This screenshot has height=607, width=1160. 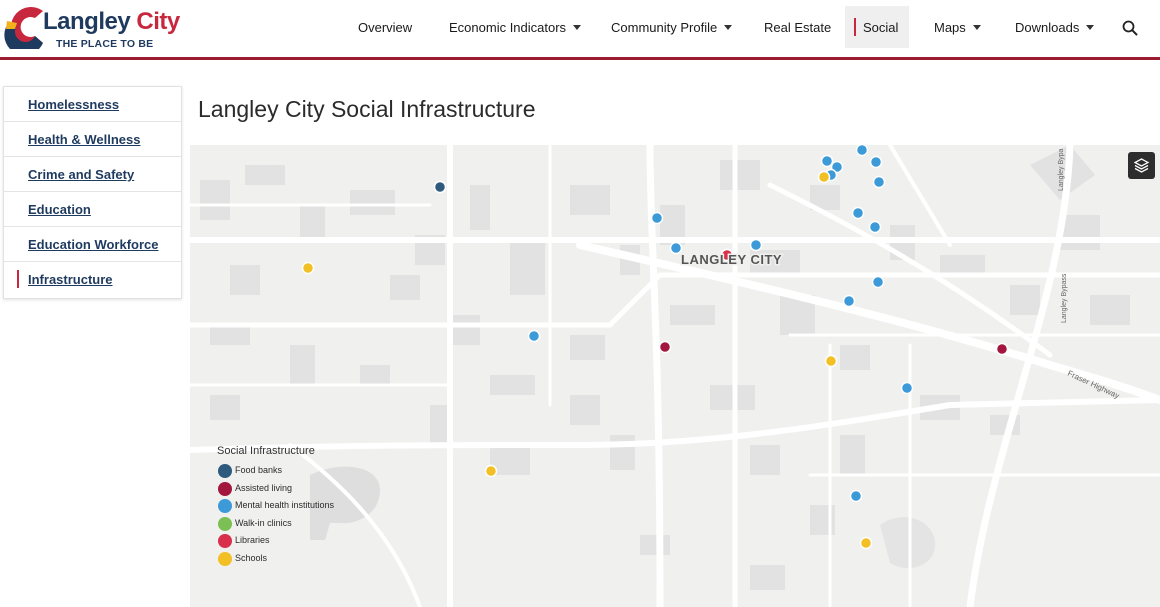 What do you see at coordinates (259, 470) in the screenshot?
I see `legend-label: Food banks` at bounding box center [259, 470].